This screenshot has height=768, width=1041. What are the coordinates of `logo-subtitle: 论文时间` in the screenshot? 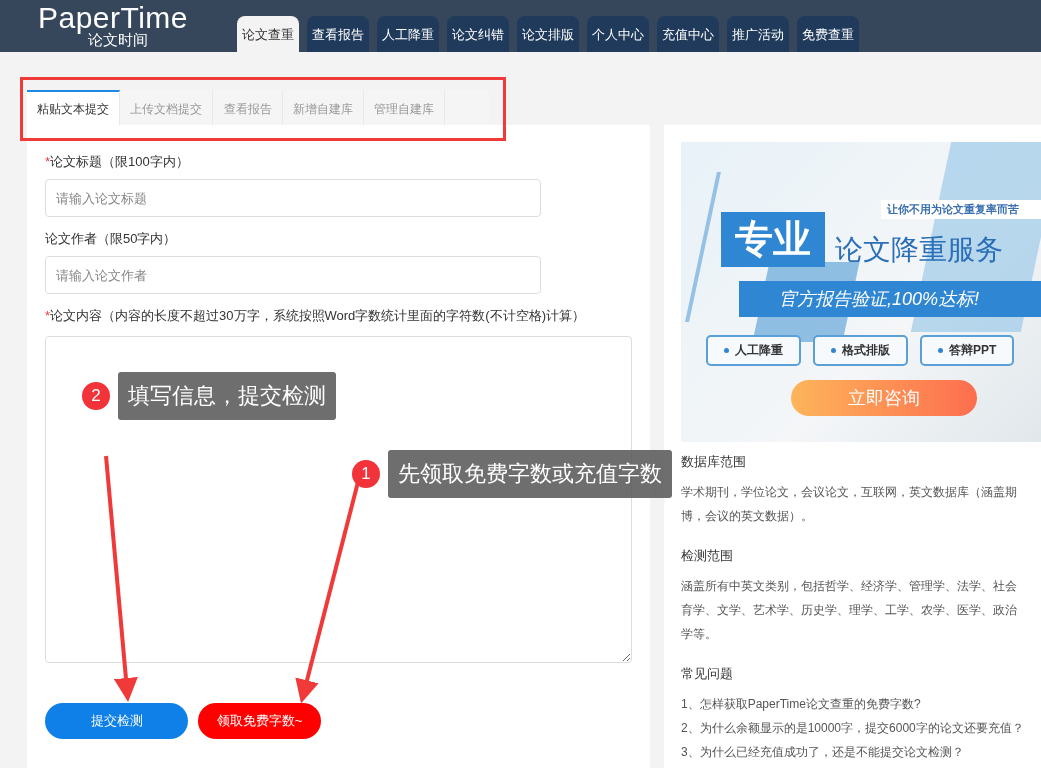 It's located at (118, 40).